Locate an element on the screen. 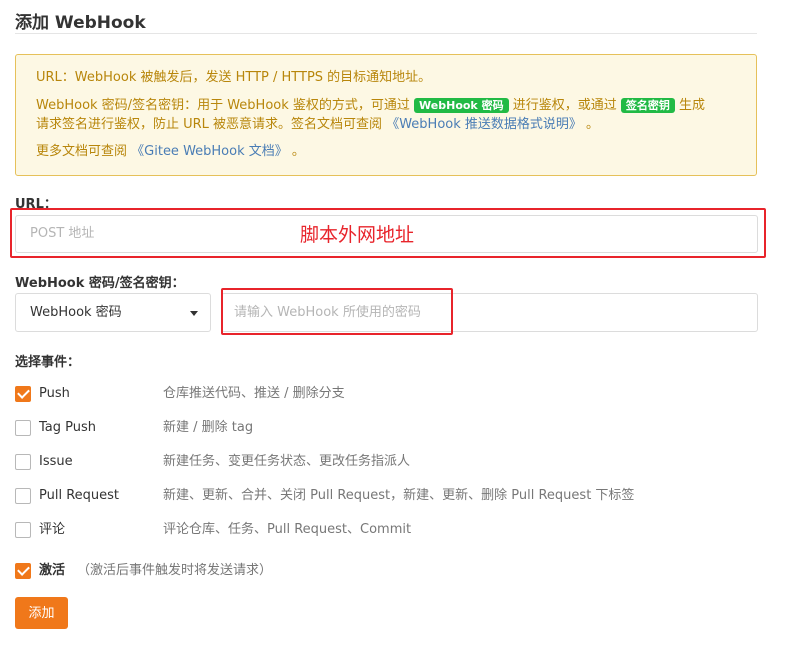 This screenshot has height=651, width=788. event-name: 评论 is located at coordinates (52, 529).